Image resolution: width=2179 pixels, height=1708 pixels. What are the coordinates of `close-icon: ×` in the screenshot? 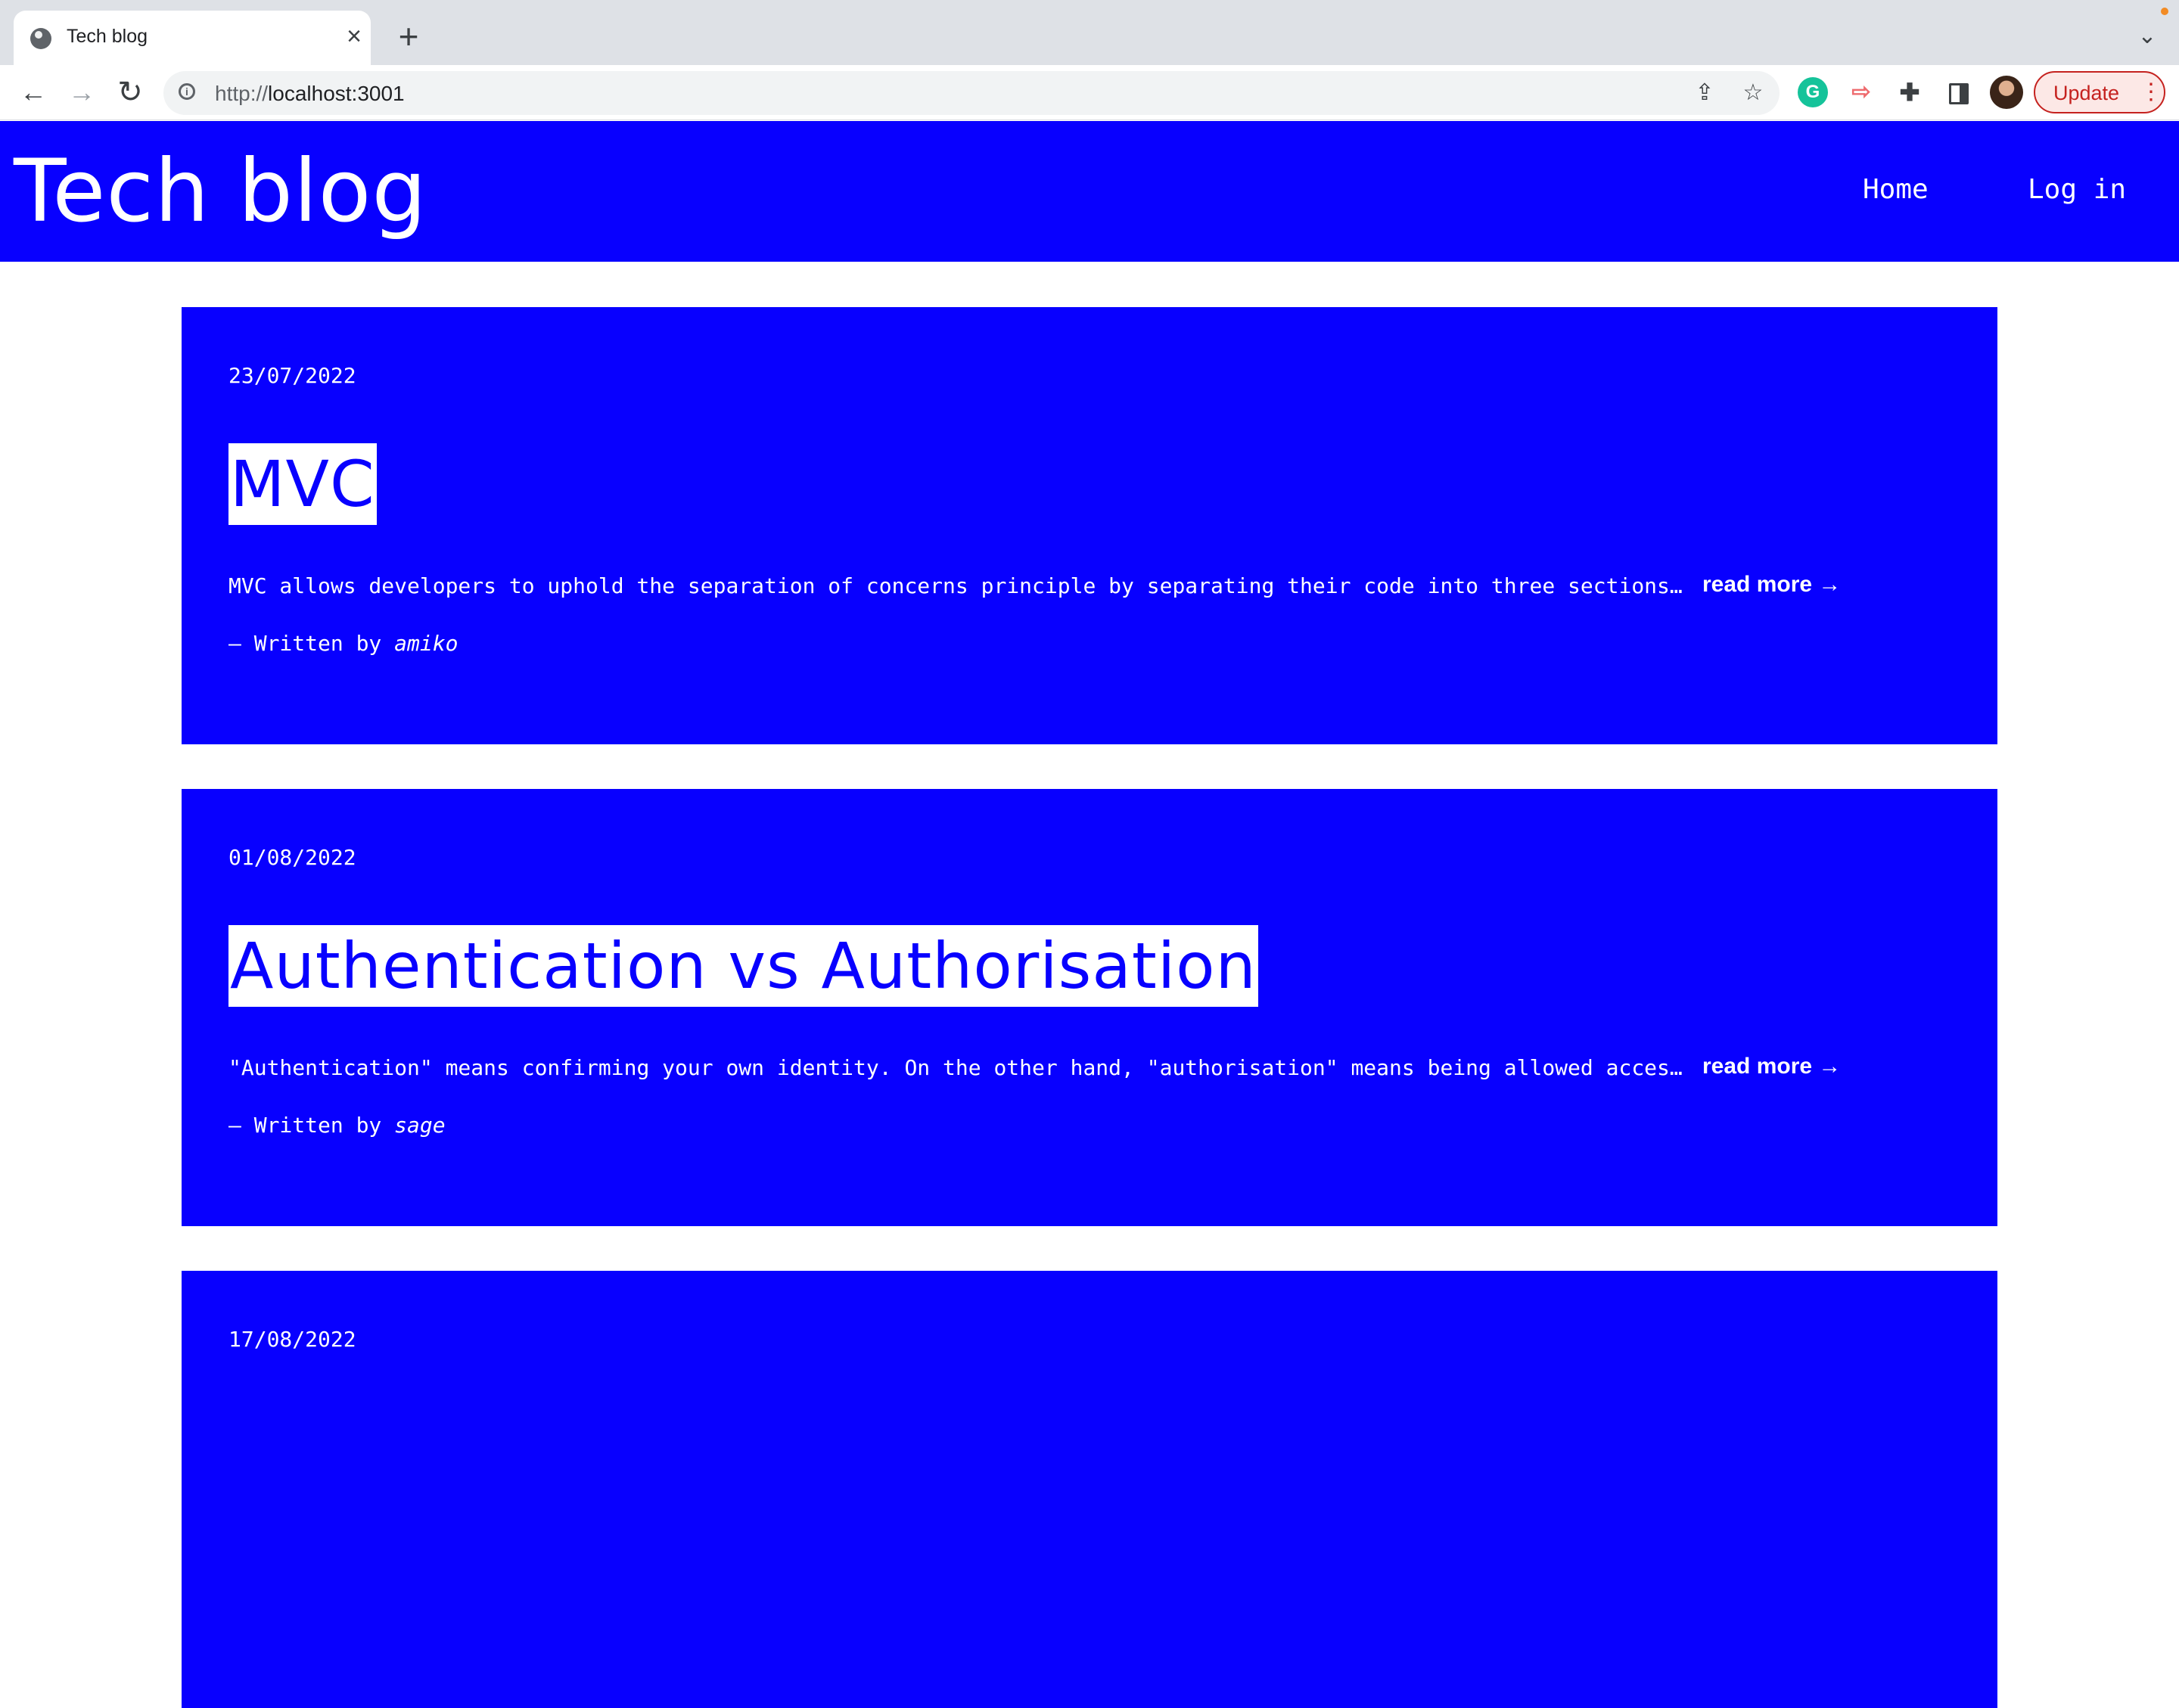 It's located at (354, 37).